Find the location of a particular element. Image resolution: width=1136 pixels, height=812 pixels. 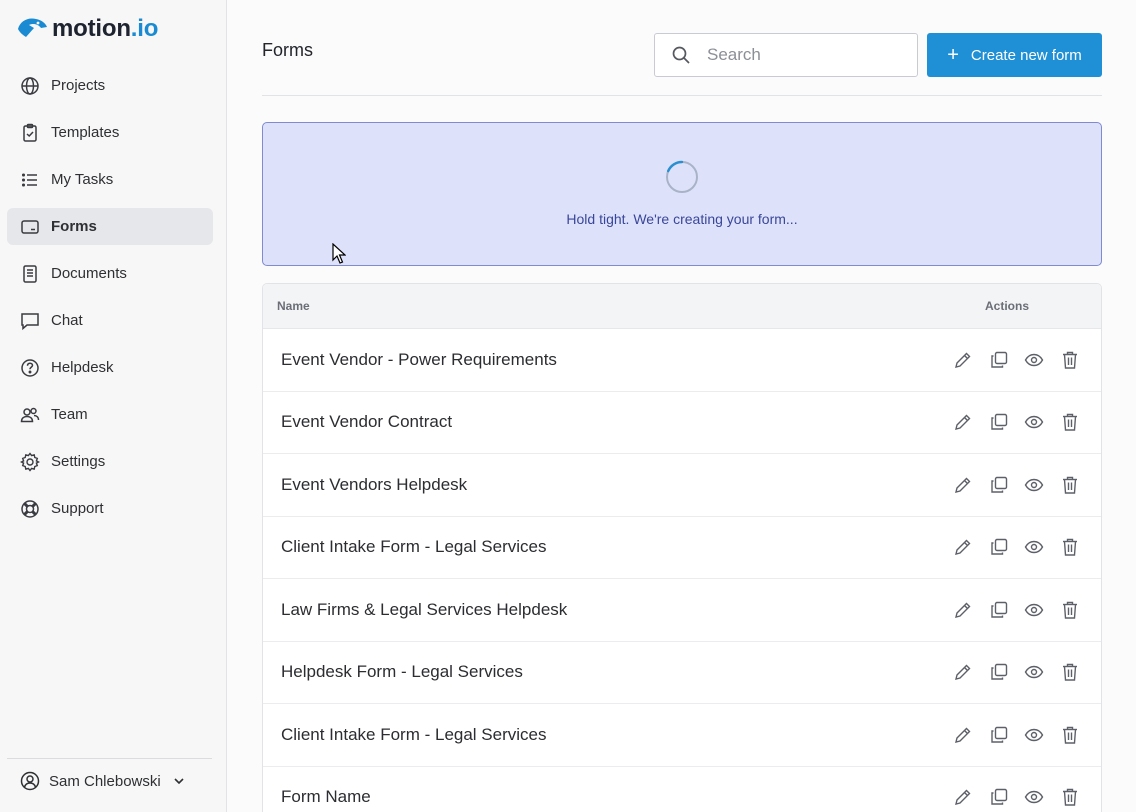

question-circle-icon is located at coordinates (30, 368).